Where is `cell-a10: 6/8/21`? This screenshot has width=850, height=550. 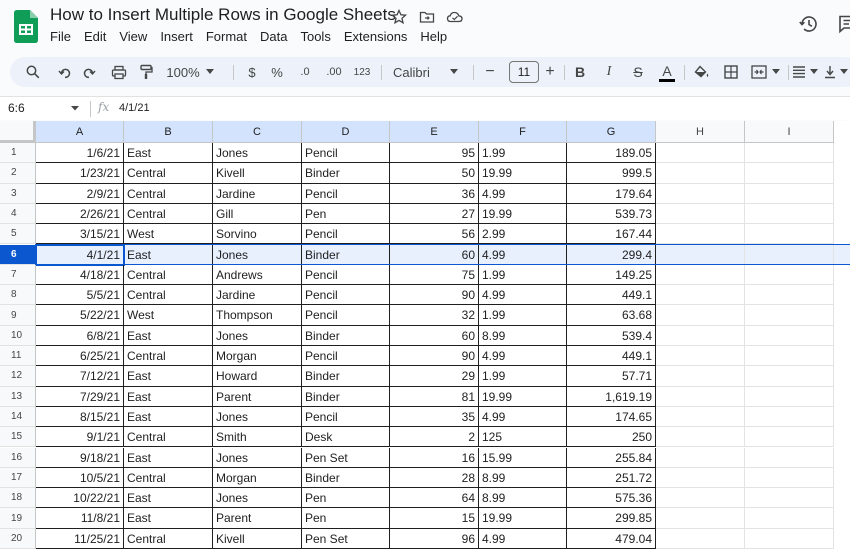
cell-a10: 6/8/21 is located at coordinates (80, 335).